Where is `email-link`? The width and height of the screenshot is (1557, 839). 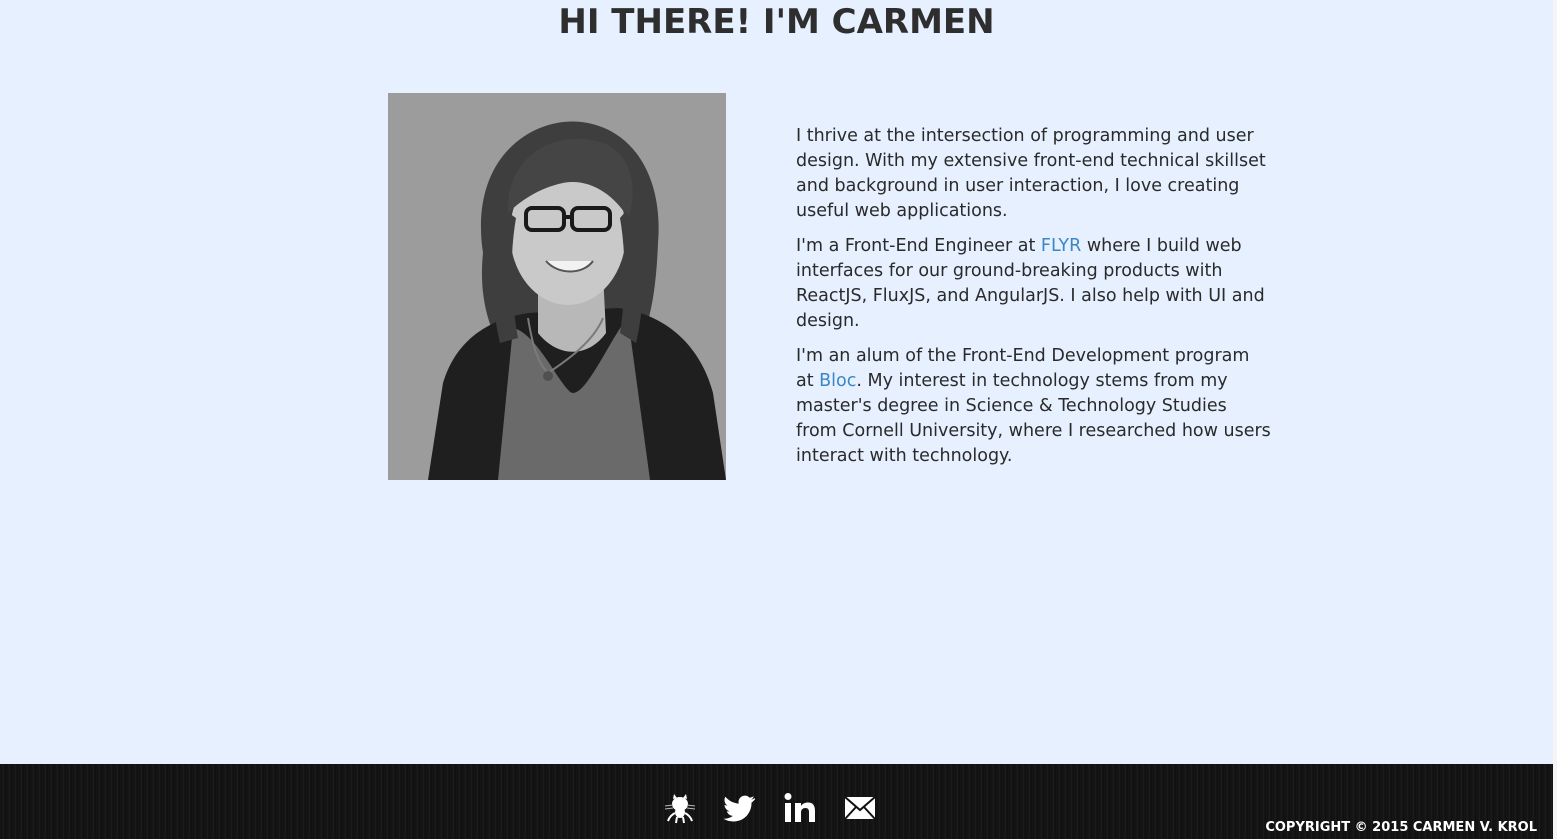 email-link is located at coordinates (860, 808).